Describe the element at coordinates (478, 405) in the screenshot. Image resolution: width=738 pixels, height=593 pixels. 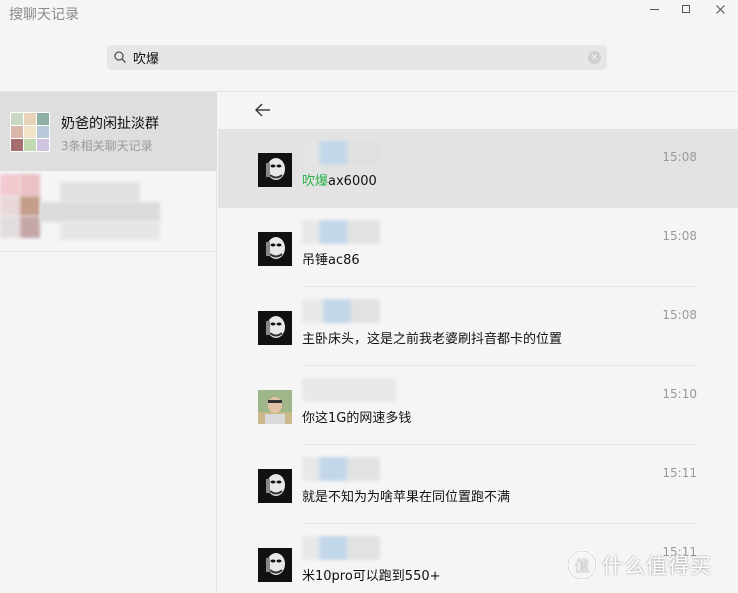
I see `message-row: 你这1G的网速多钱 15:10` at that location.